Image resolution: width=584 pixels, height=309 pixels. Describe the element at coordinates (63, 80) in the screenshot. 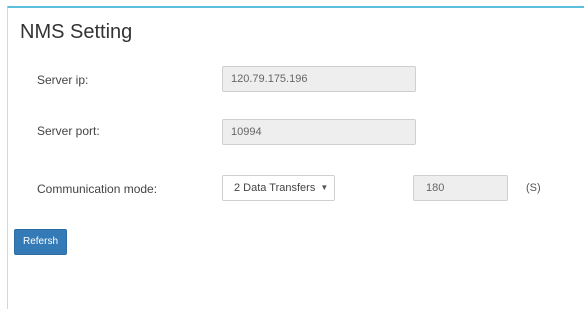

I see `server-ip-label: Server ip:` at that location.